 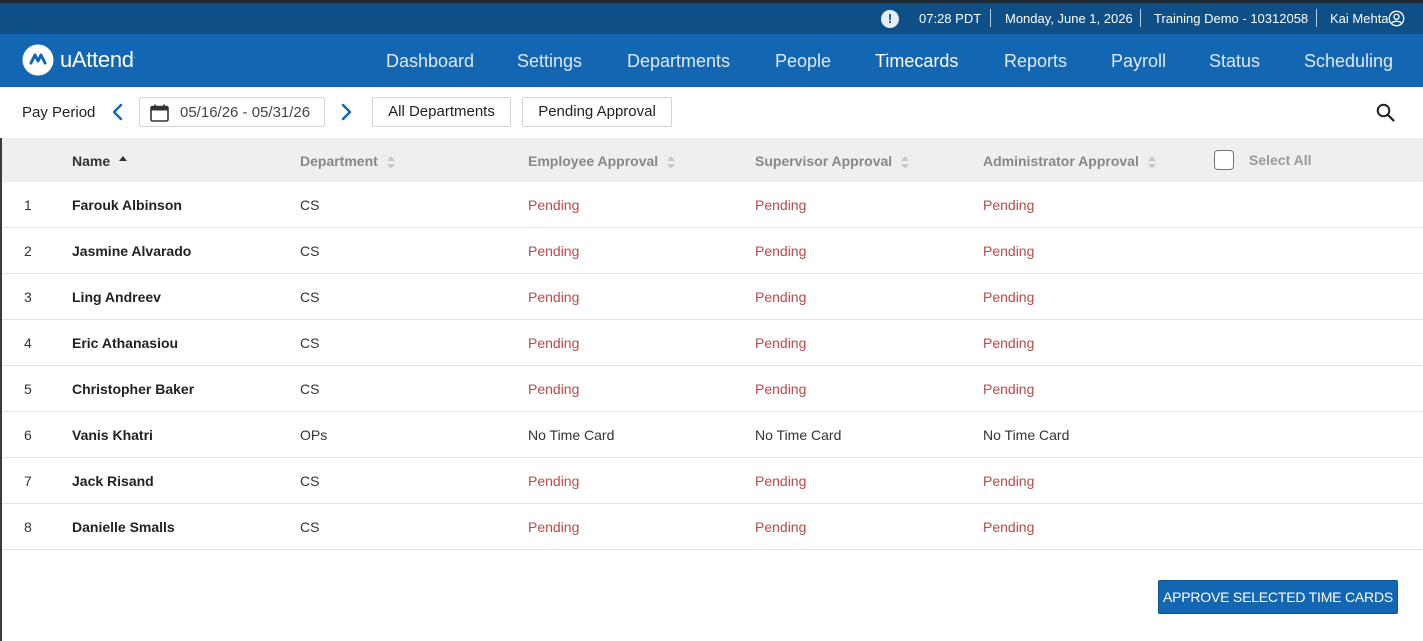 I want to click on status-filter-button: Pending Approval, so click(x=597, y=112).